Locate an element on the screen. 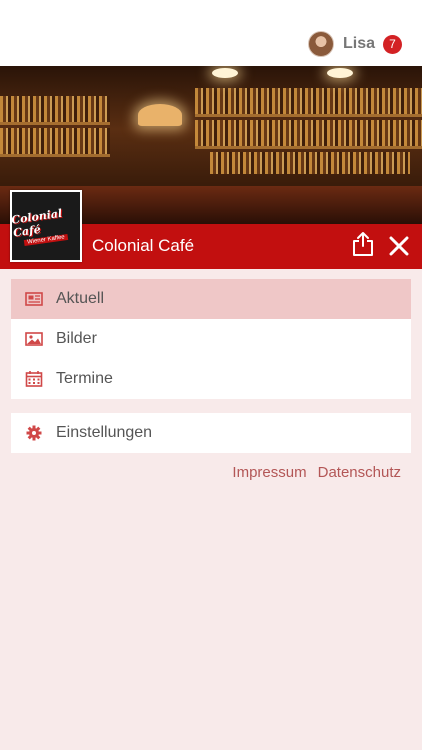 This screenshot has height=750, width=422. image-icon is located at coordinates (34, 339).